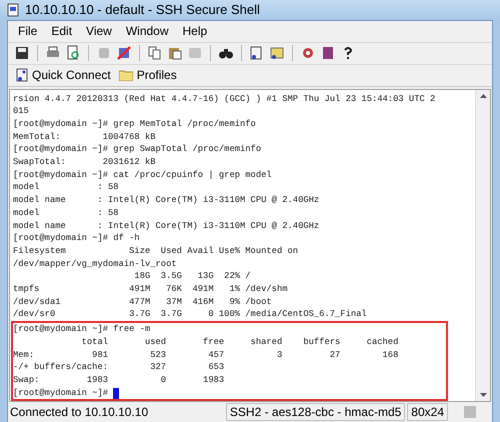 The width and height of the screenshot is (500, 422). What do you see at coordinates (147, 75) in the screenshot?
I see `profiles-button: Profiles` at bounding box center [147, 75].